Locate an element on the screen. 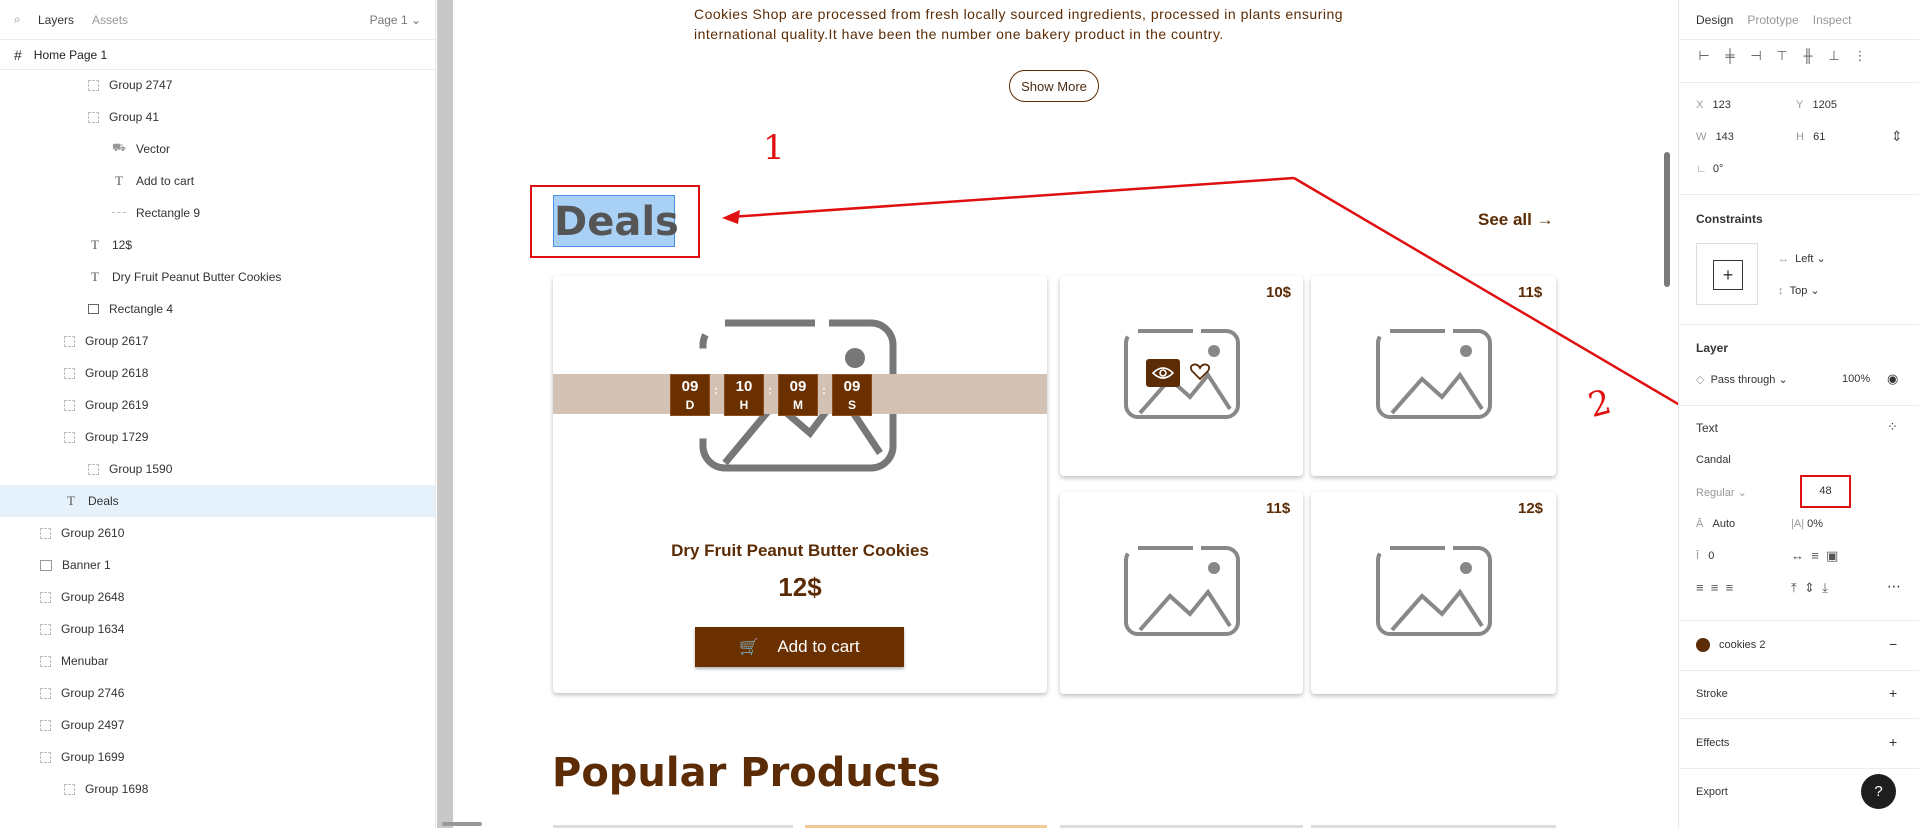  blend-mode-select: ◇ Pass through ⌄ is located at coordinates (1742, 379).